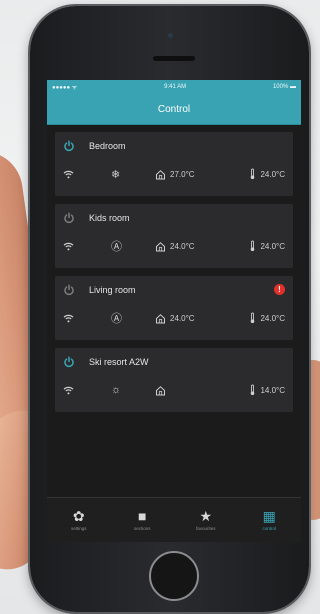  What do you see at coordinates (170, 35) in the screenshot?
I see `camera` at bounding box center [170, 35].